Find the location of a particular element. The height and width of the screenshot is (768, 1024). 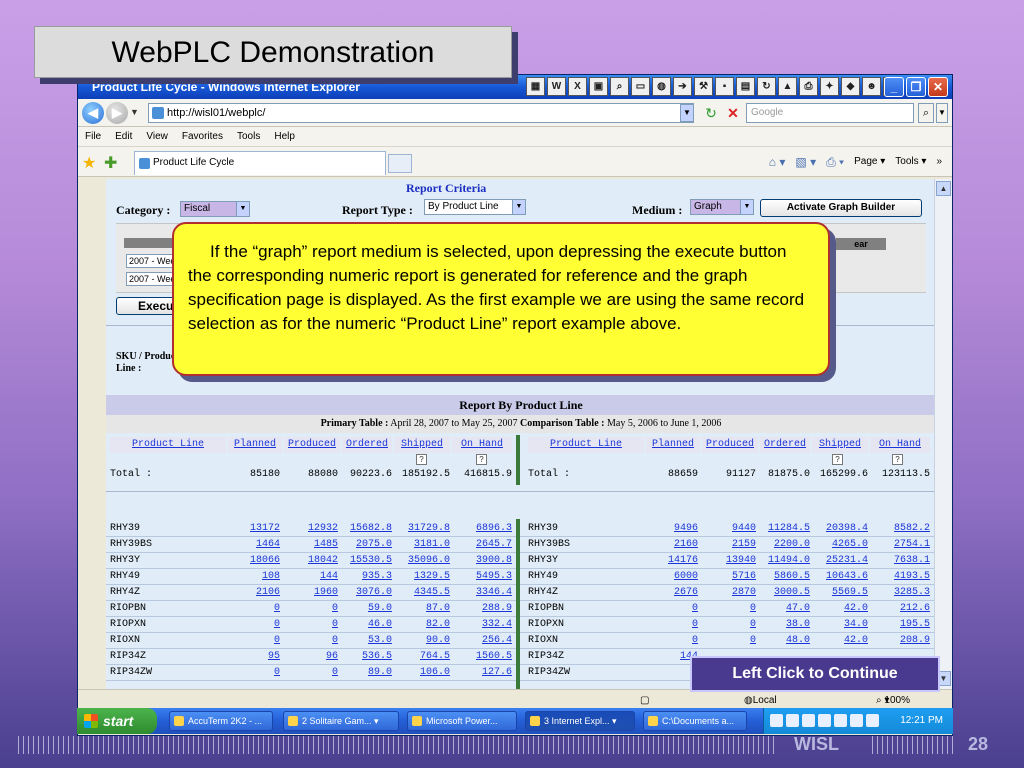

value-cell-compare: 7638.1 is located at coordinates (900, 560).